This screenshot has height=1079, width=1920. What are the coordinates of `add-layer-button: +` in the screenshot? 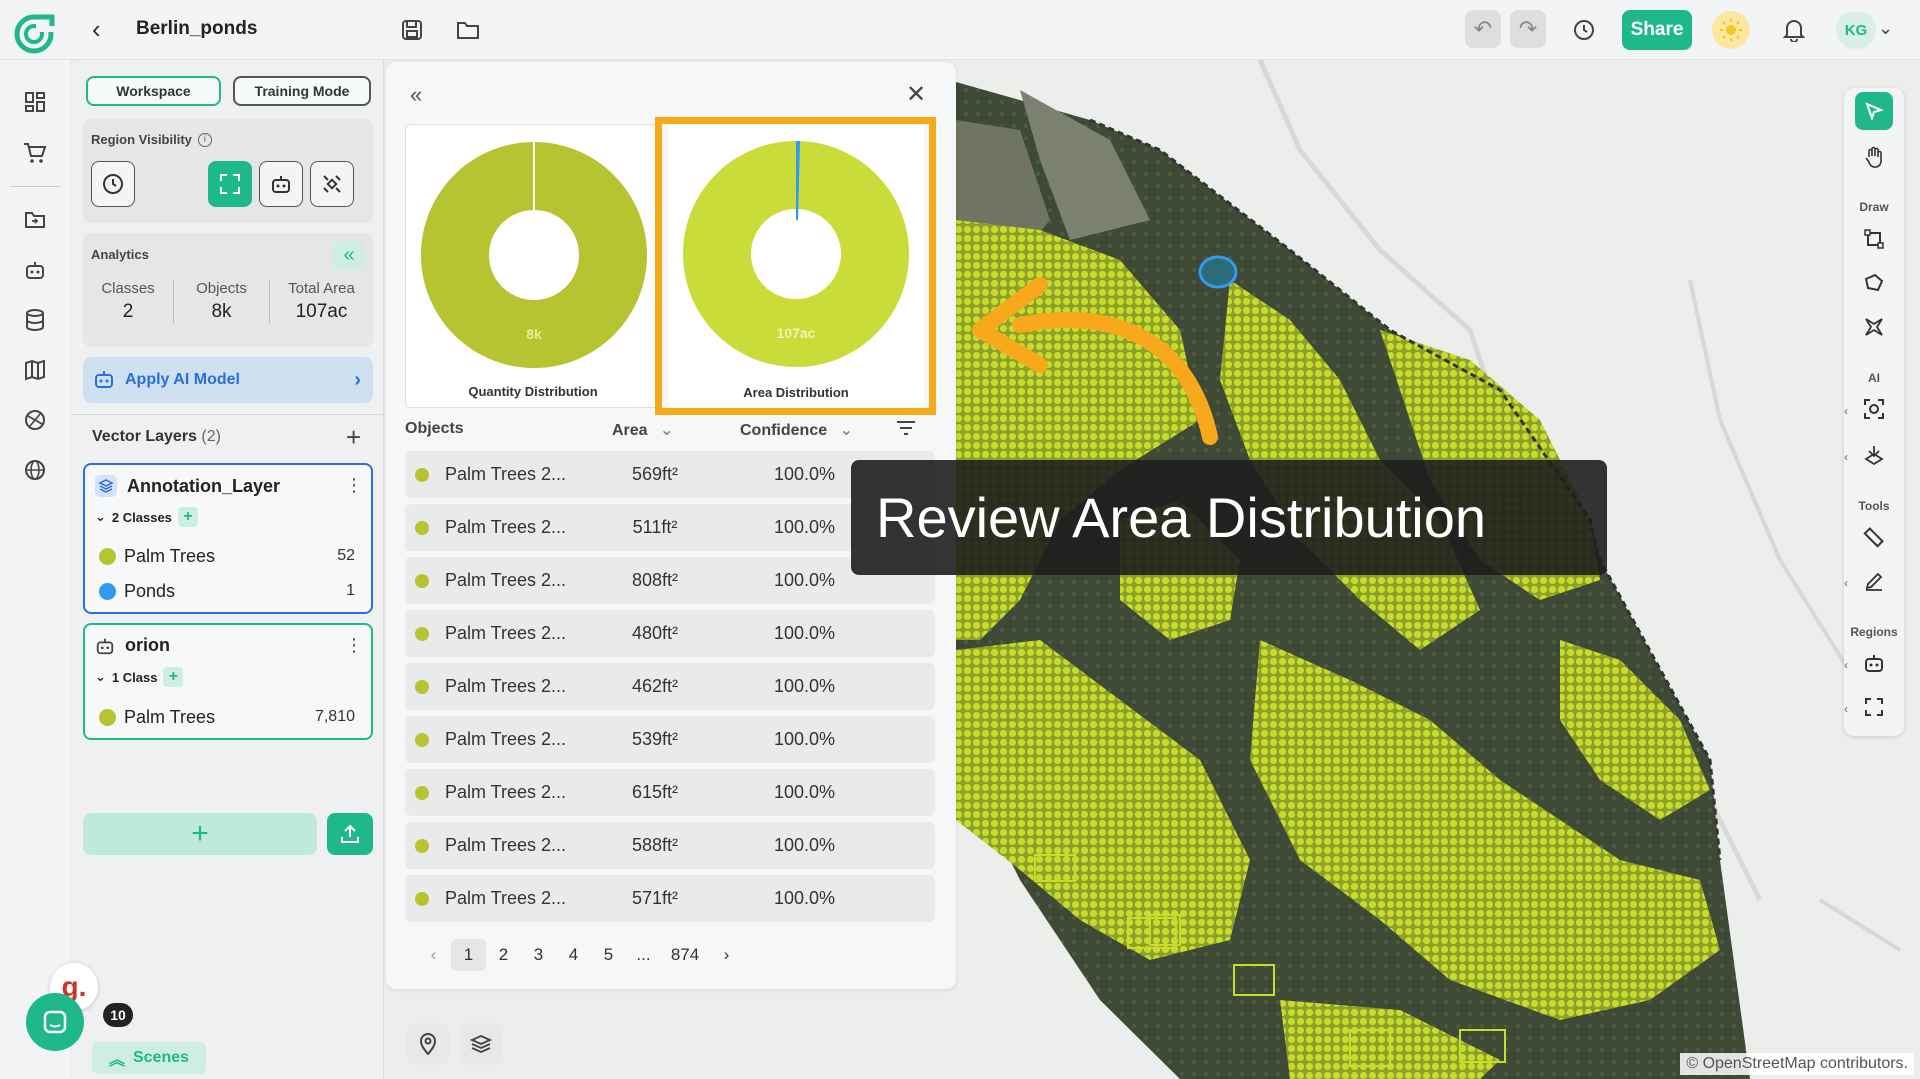 It's located at (200, 834).